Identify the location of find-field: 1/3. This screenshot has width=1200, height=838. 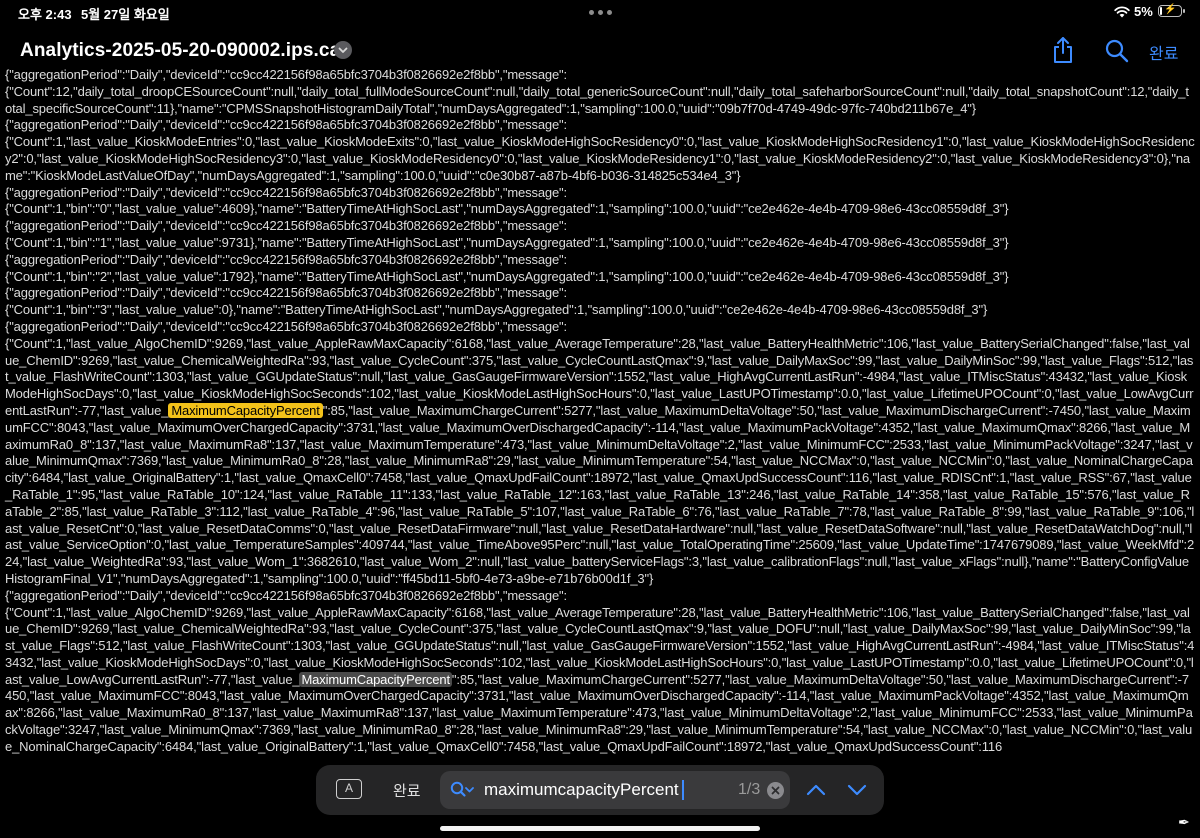
(615, 790).